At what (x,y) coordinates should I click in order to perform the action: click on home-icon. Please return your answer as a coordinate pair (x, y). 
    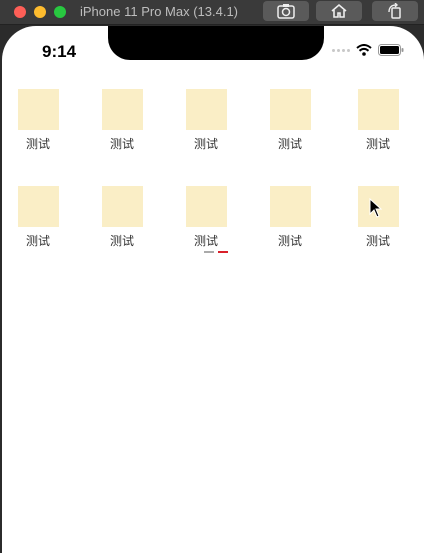
    Looking at the image, I should click on (339, 10).